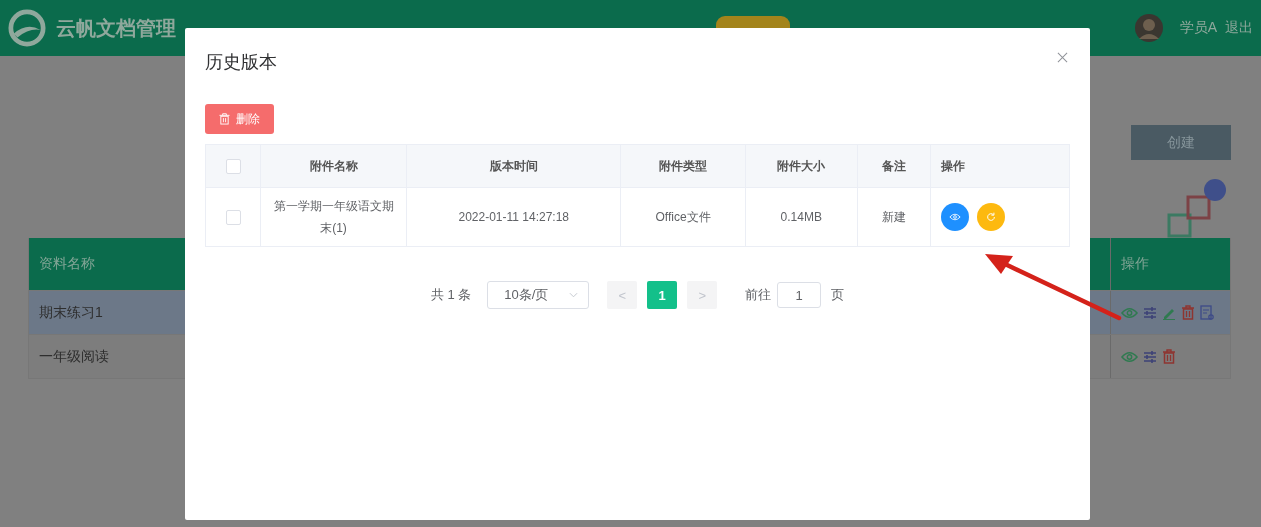  What do you see at coordinates (662, 295) in the screenshot?
I see `page-button: 1` at bounding box center [662, 295].